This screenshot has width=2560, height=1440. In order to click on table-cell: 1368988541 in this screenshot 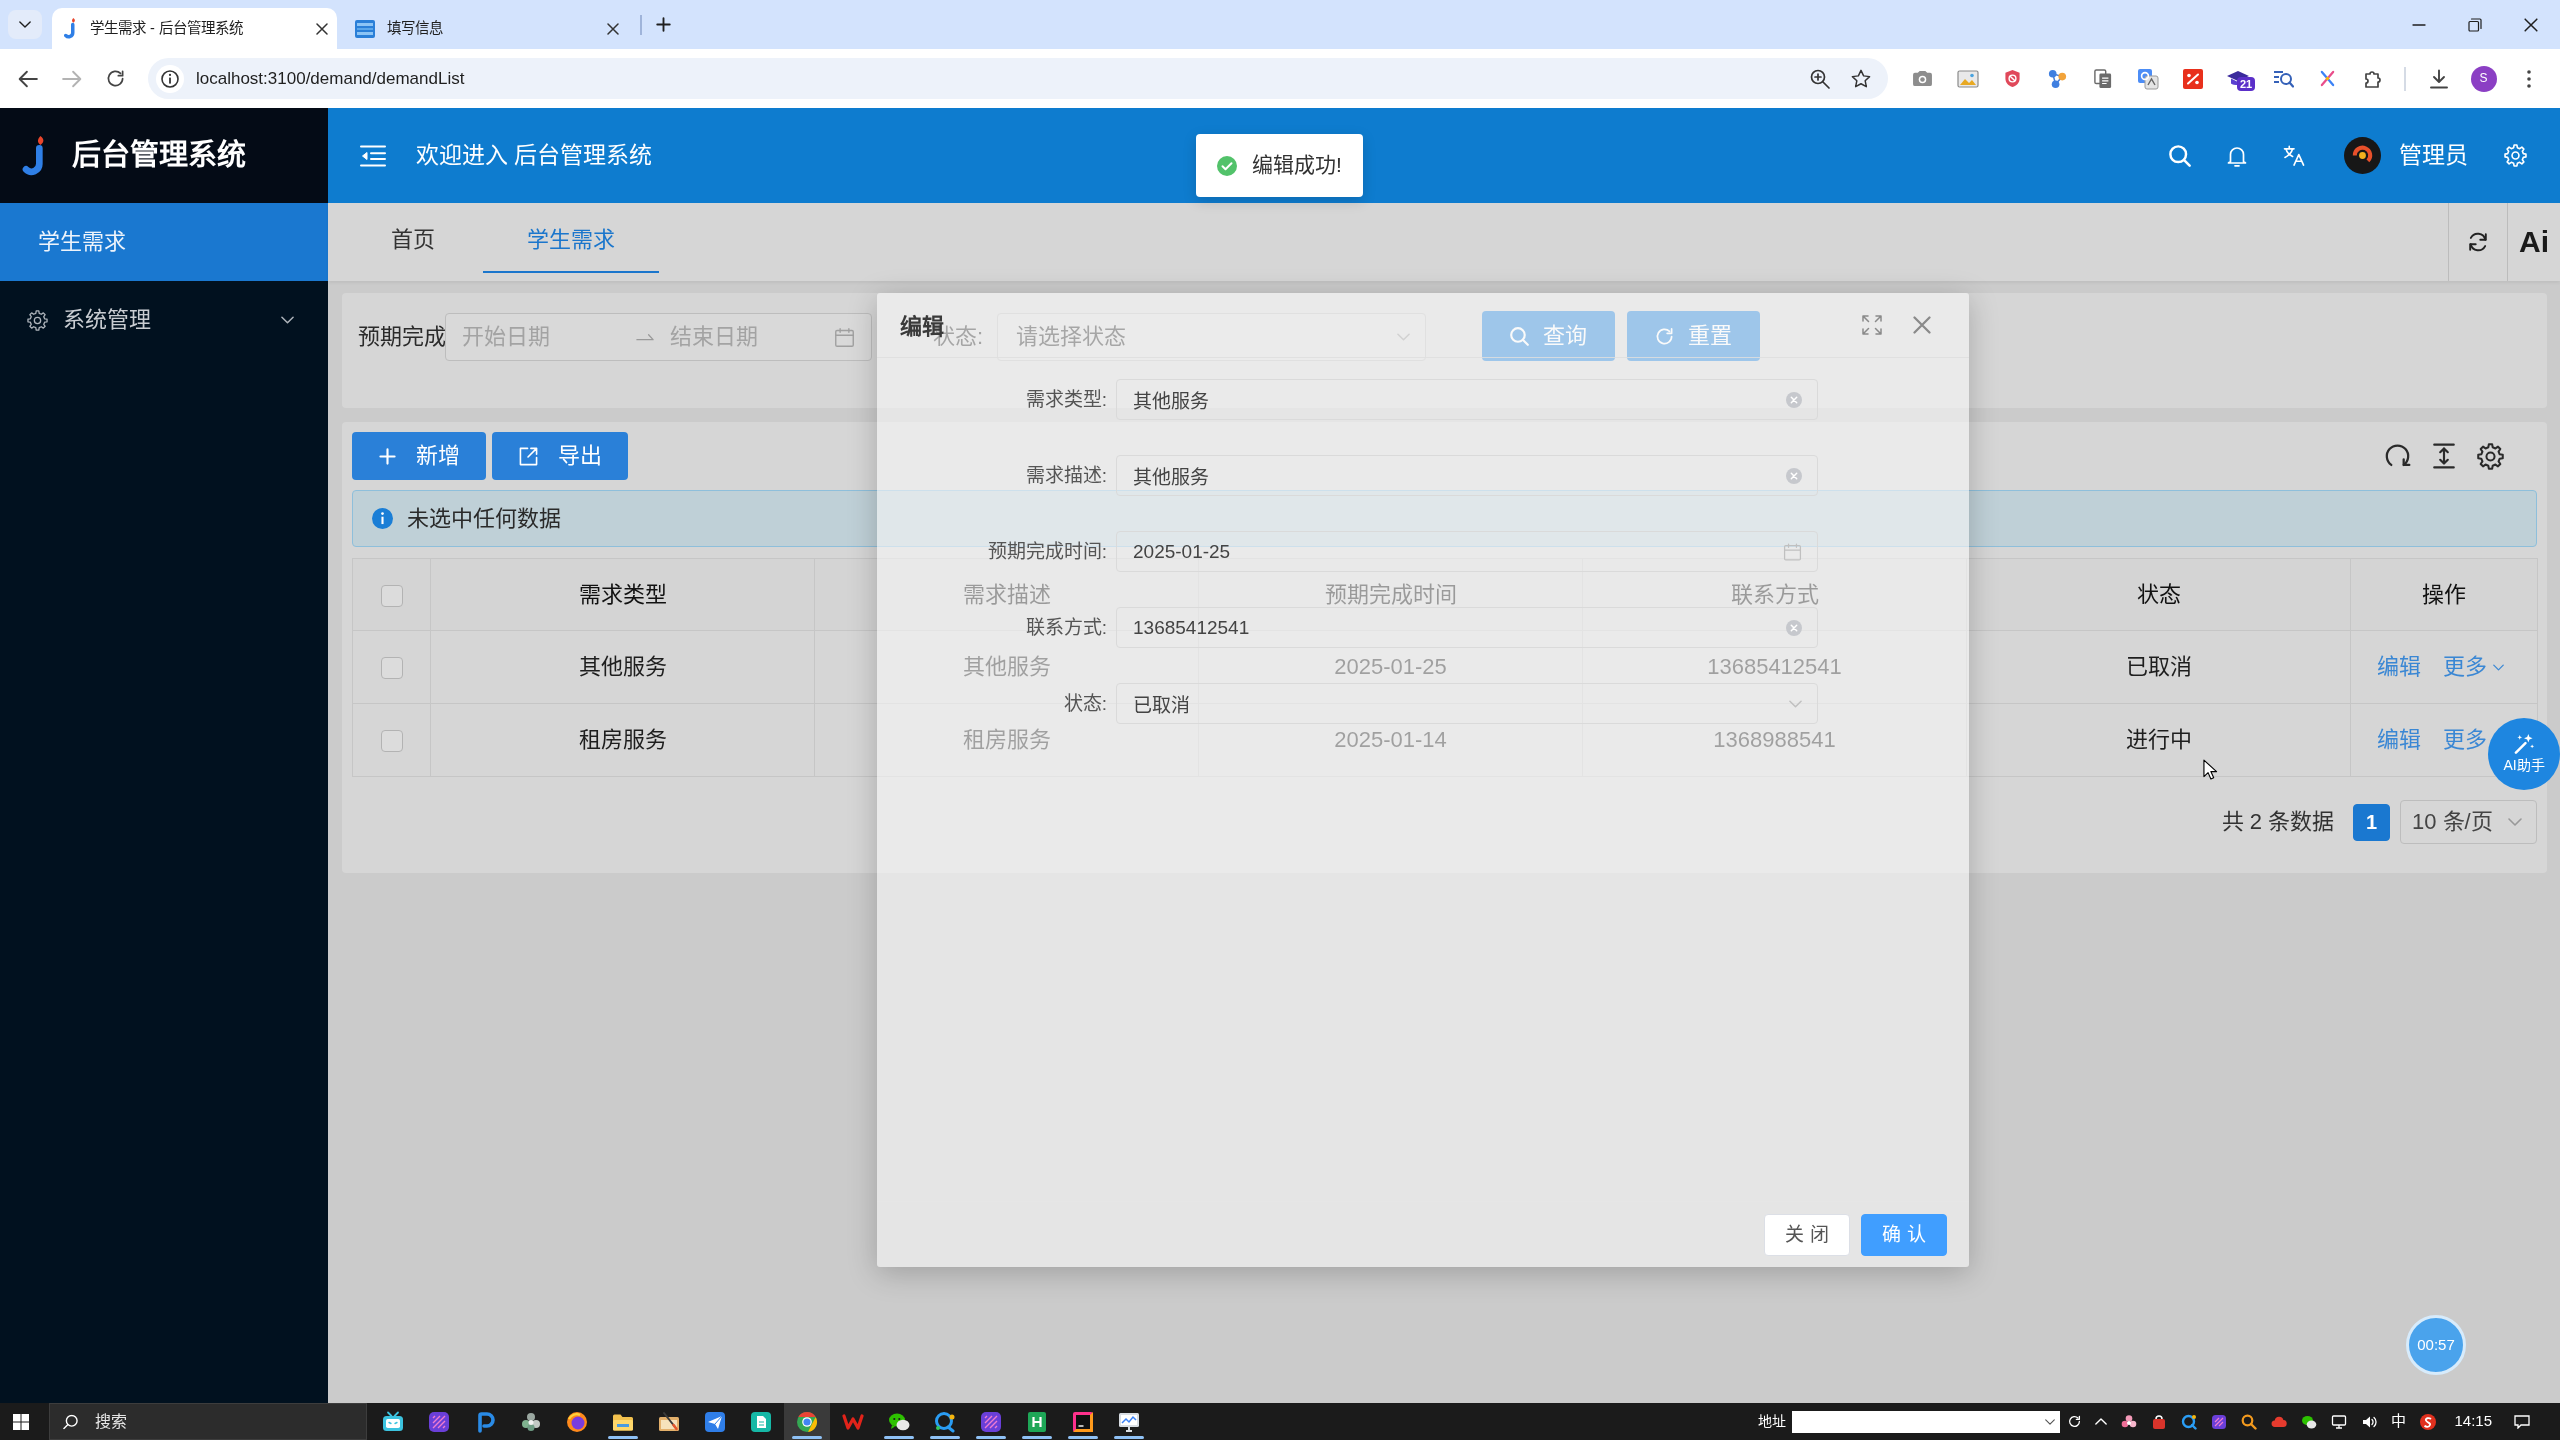, I will do `click(1774, 740)`.